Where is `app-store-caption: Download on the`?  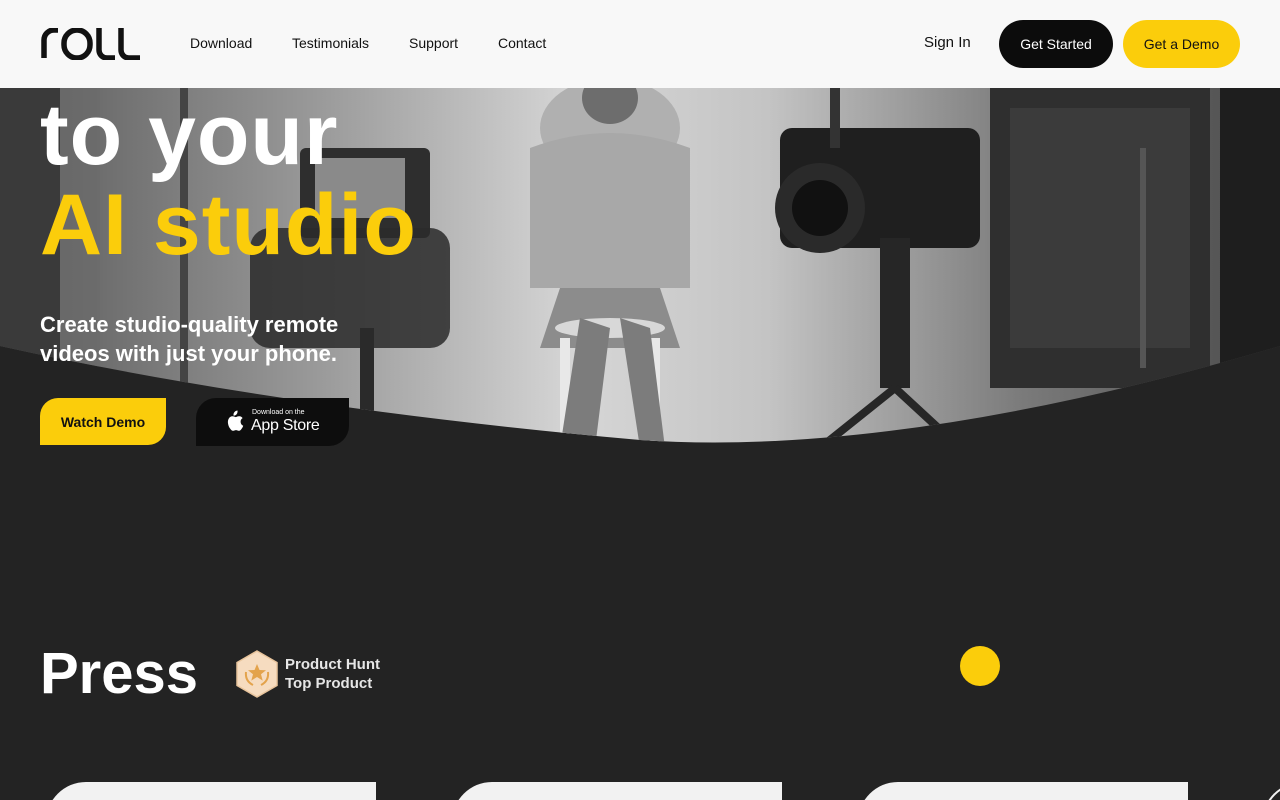
app-store-caption: Download on the is located at coordinates (278, 412).